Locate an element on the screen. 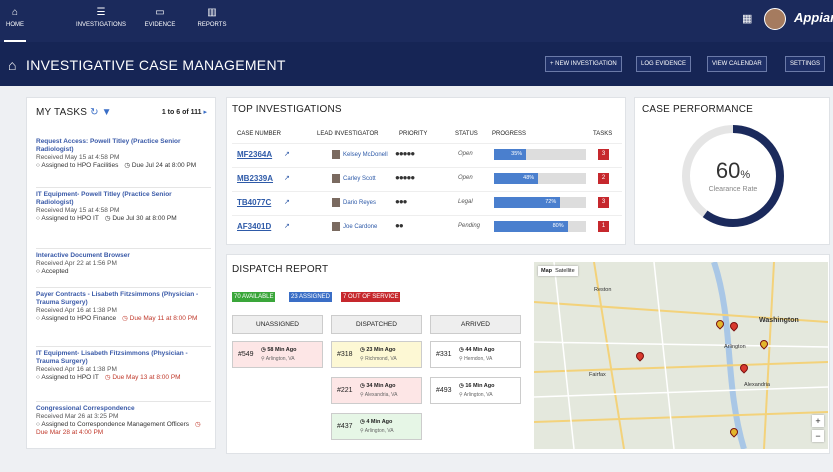 This screenshot has height=472, width=833. task-assigned-text: Accepted is located at coordinates (55, 271).